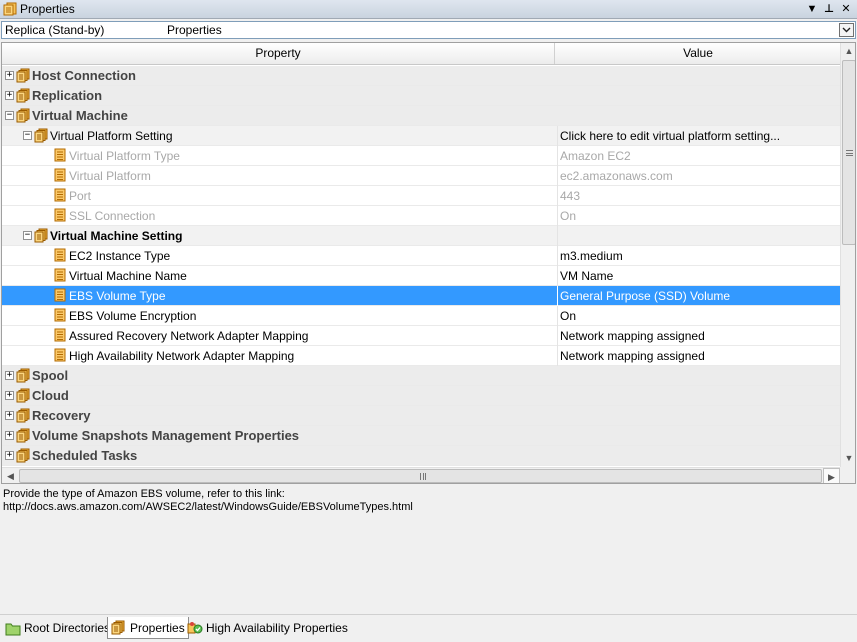 This screenshot has height=642, width=857. I want to click on high-availability-icon, so click(195, 628).